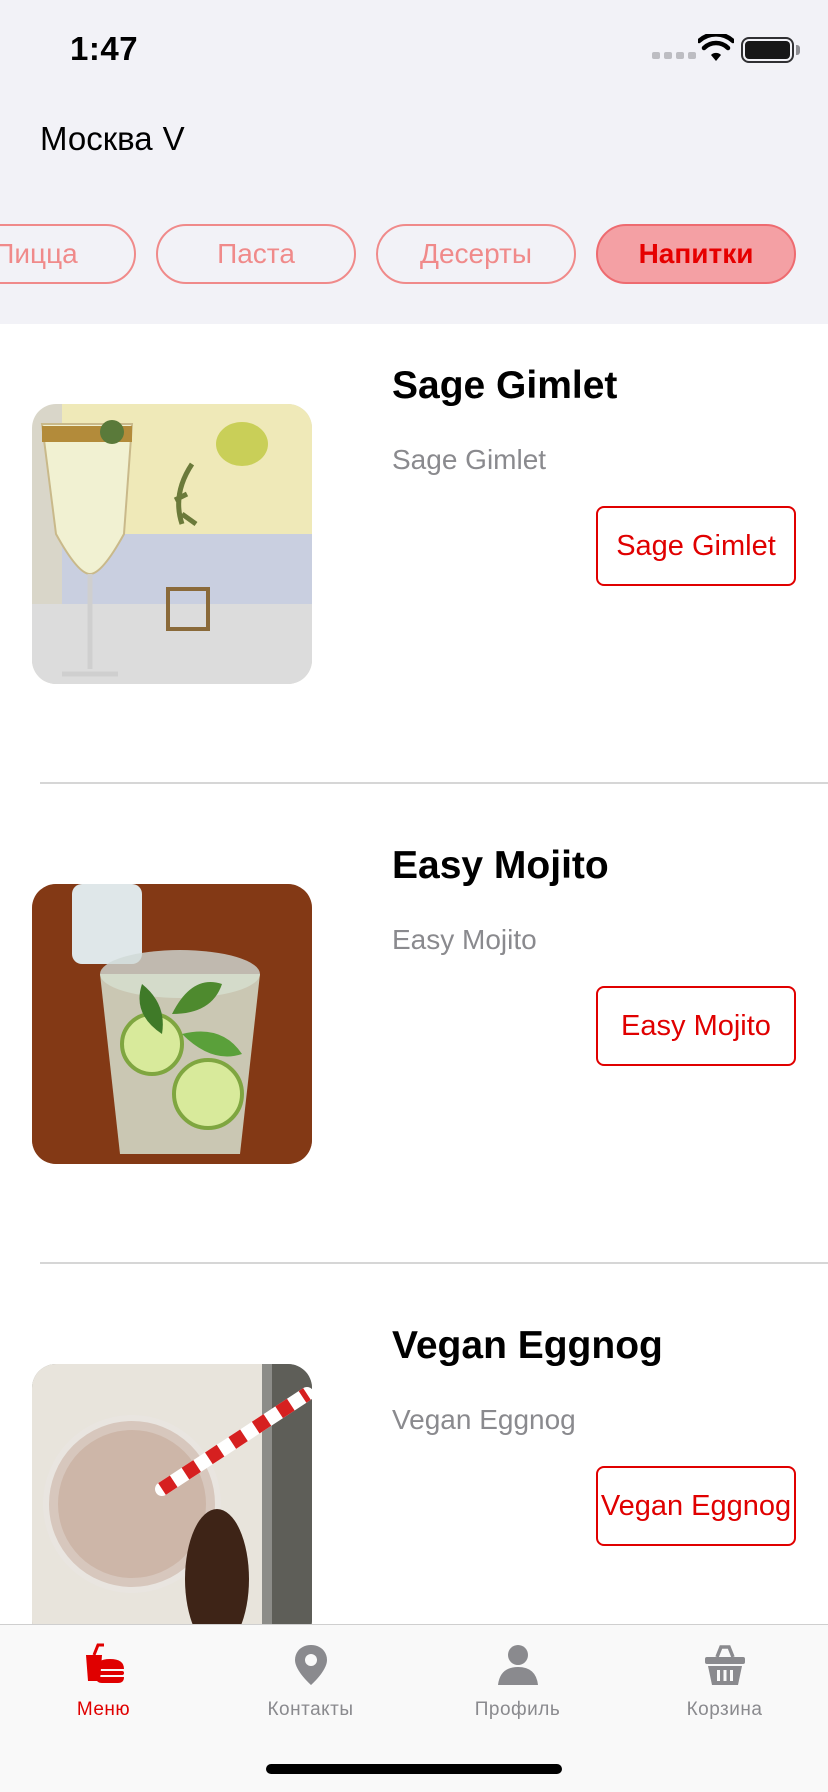 This screenshot has width=828, height=1792. Describe the element at coordinates (414, 1769) in the screenshot. I see `home-indicator` at that location.